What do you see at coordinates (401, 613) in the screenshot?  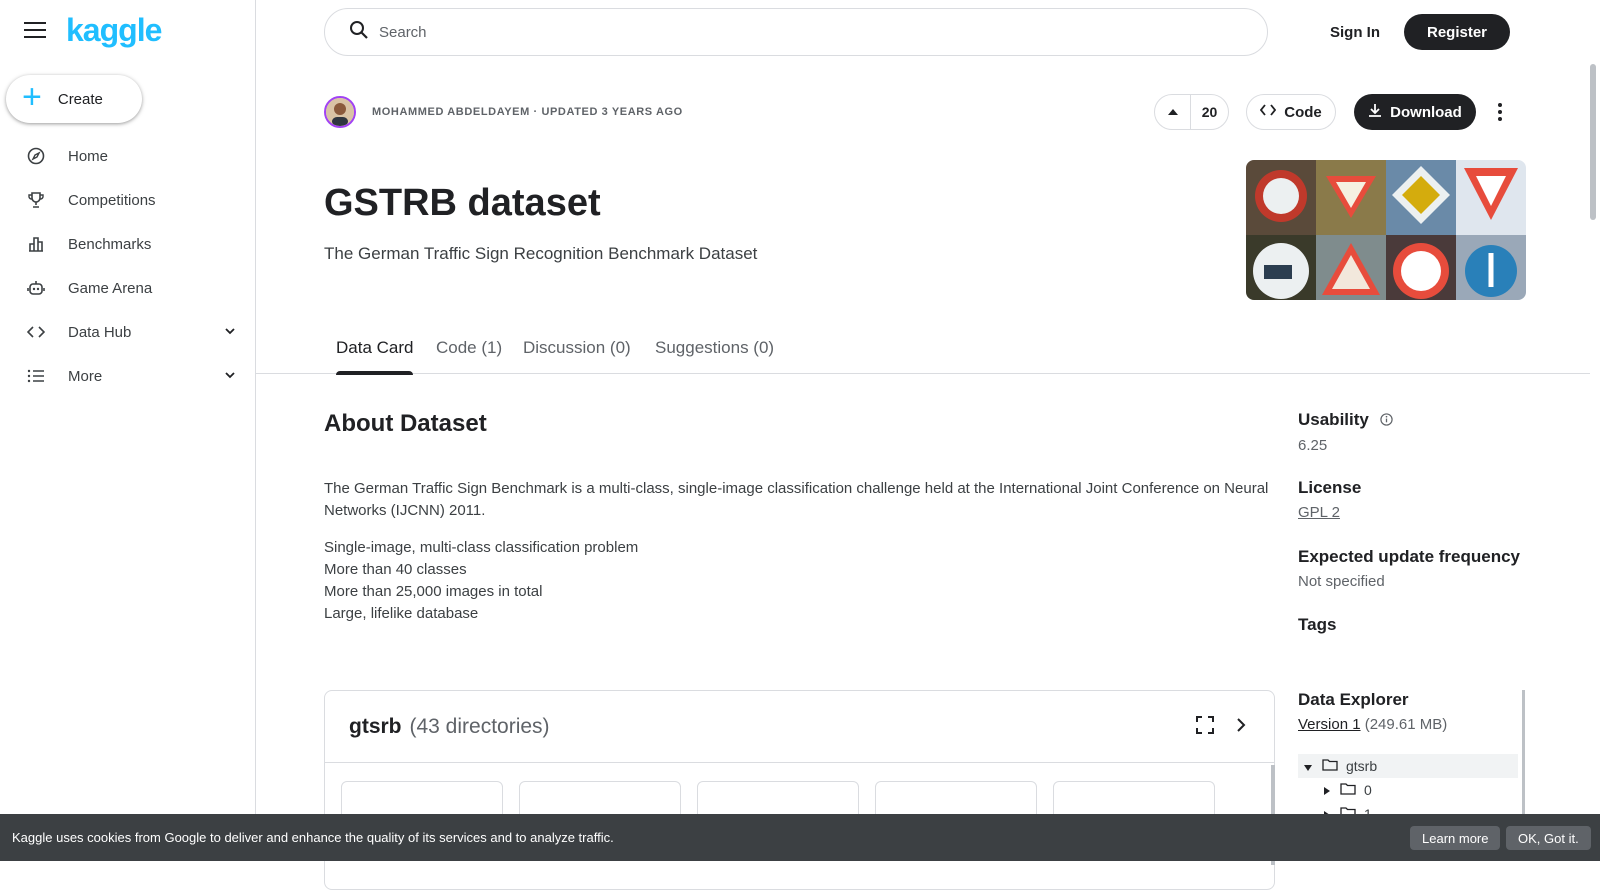 I see `list-item: Large, lifelike database` at bounding box center [401, 613].